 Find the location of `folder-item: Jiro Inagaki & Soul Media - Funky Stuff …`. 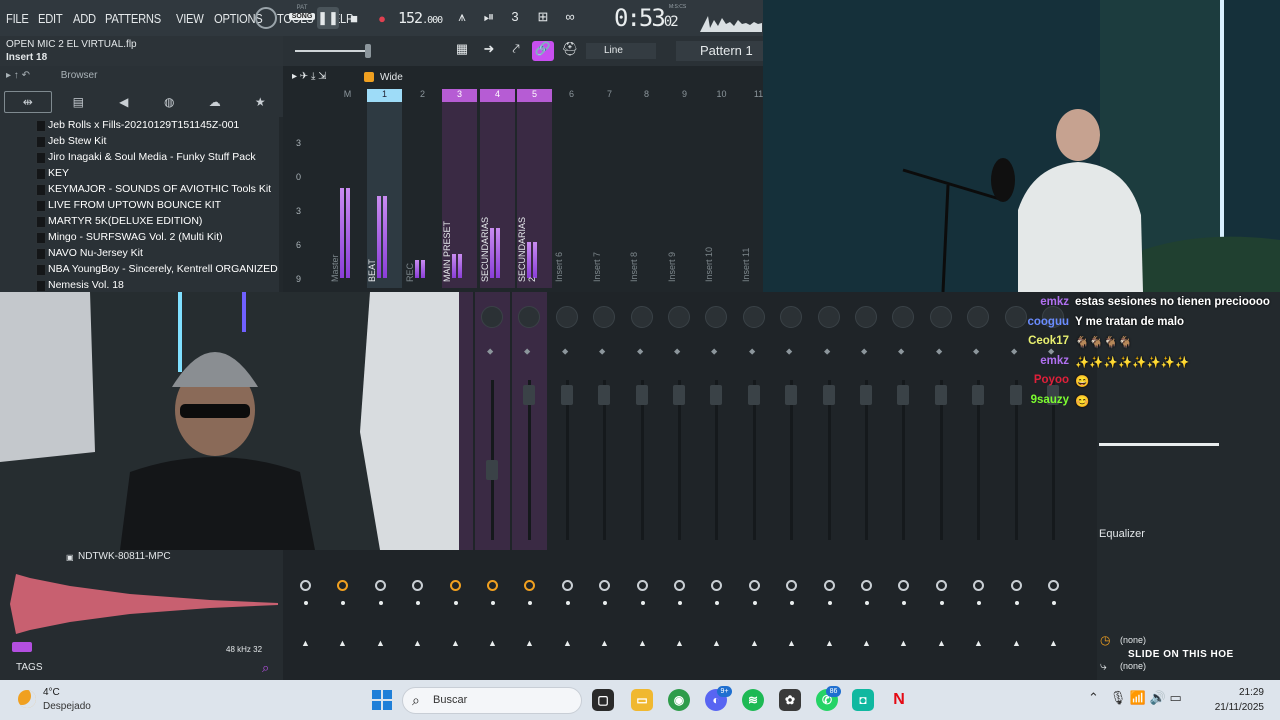

folder-item: Jiro Inagaki & Soul Media - Funky Stuff … is located at coordinates (139, 157).